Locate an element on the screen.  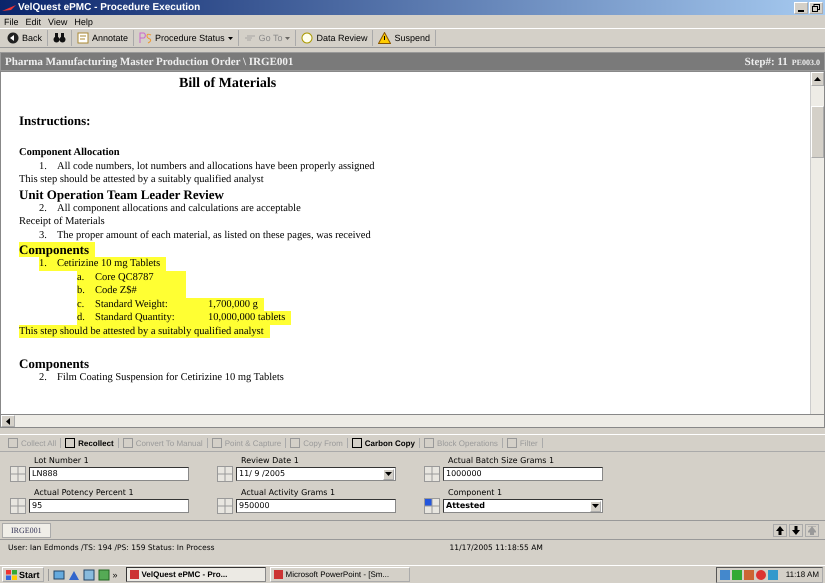
down-arrow-button is located at coordinates (796, 530).